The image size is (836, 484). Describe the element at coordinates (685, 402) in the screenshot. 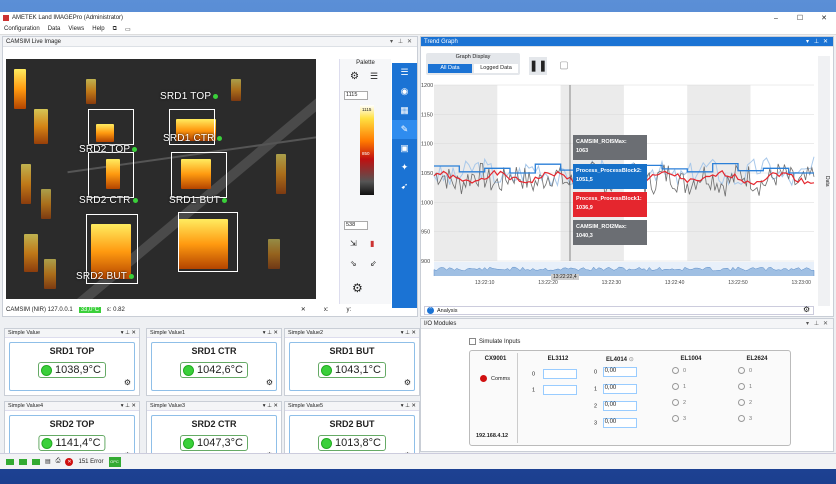

I see `el1004-ch-label: 2` at that location.